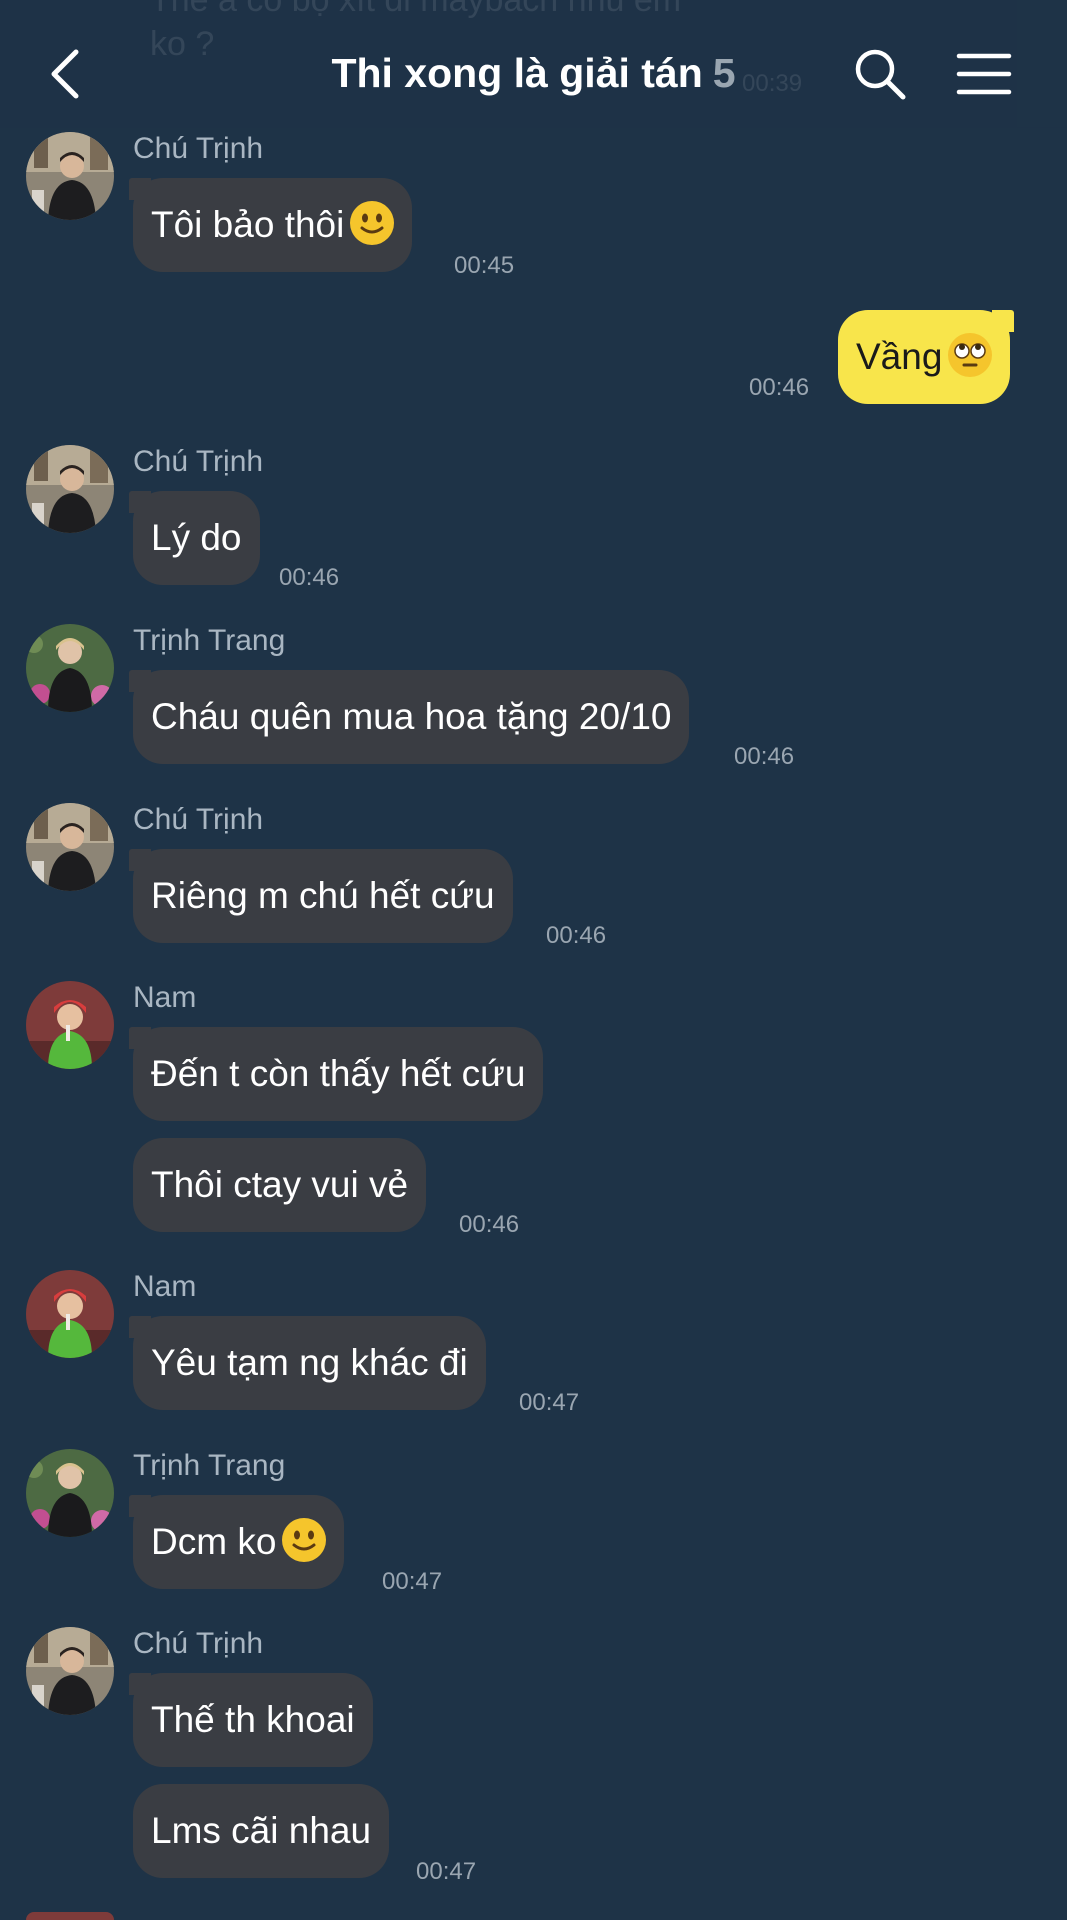 The width and height of the screenshot is (1067, 1920). I want to click on message-time: 00:45, so click(484, 265).